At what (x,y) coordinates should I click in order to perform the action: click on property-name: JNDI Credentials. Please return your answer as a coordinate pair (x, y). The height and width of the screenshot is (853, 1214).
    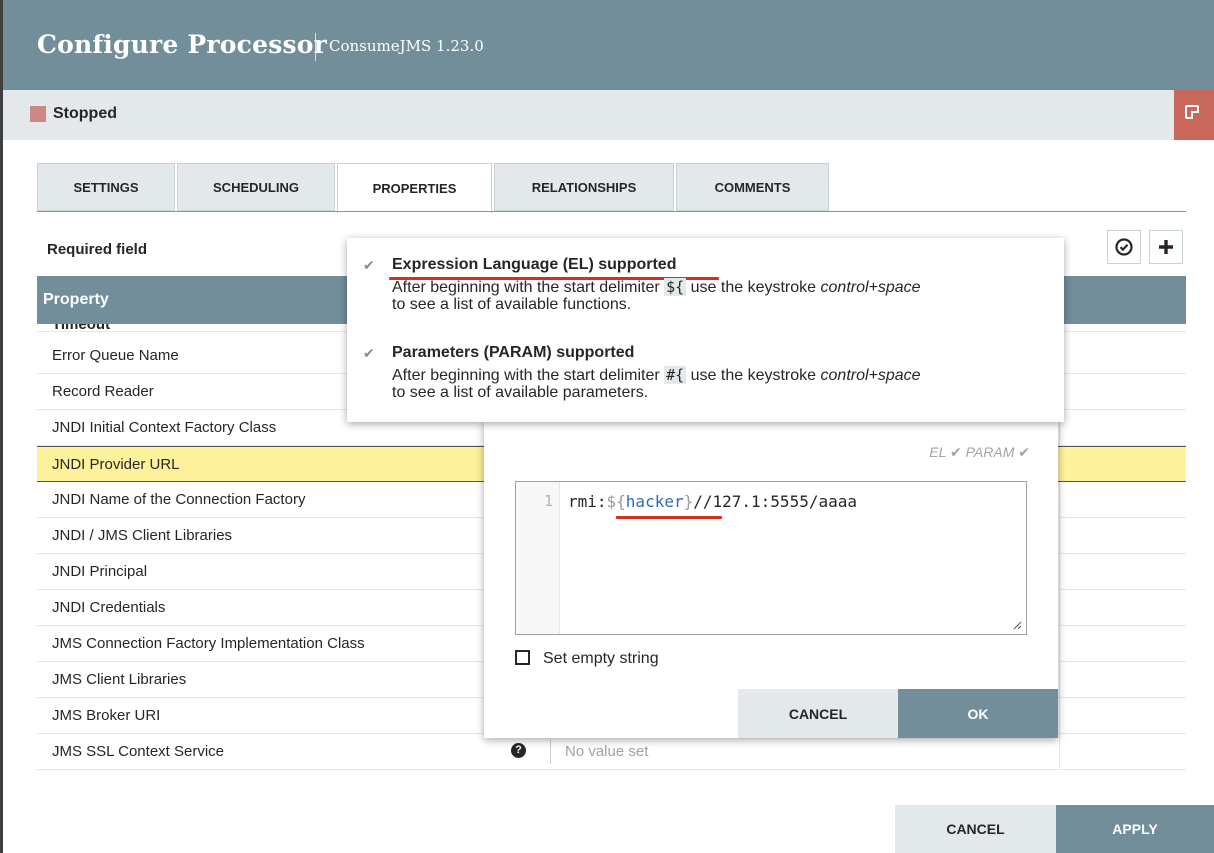
    Looking at the image, I should click on (109, 607).